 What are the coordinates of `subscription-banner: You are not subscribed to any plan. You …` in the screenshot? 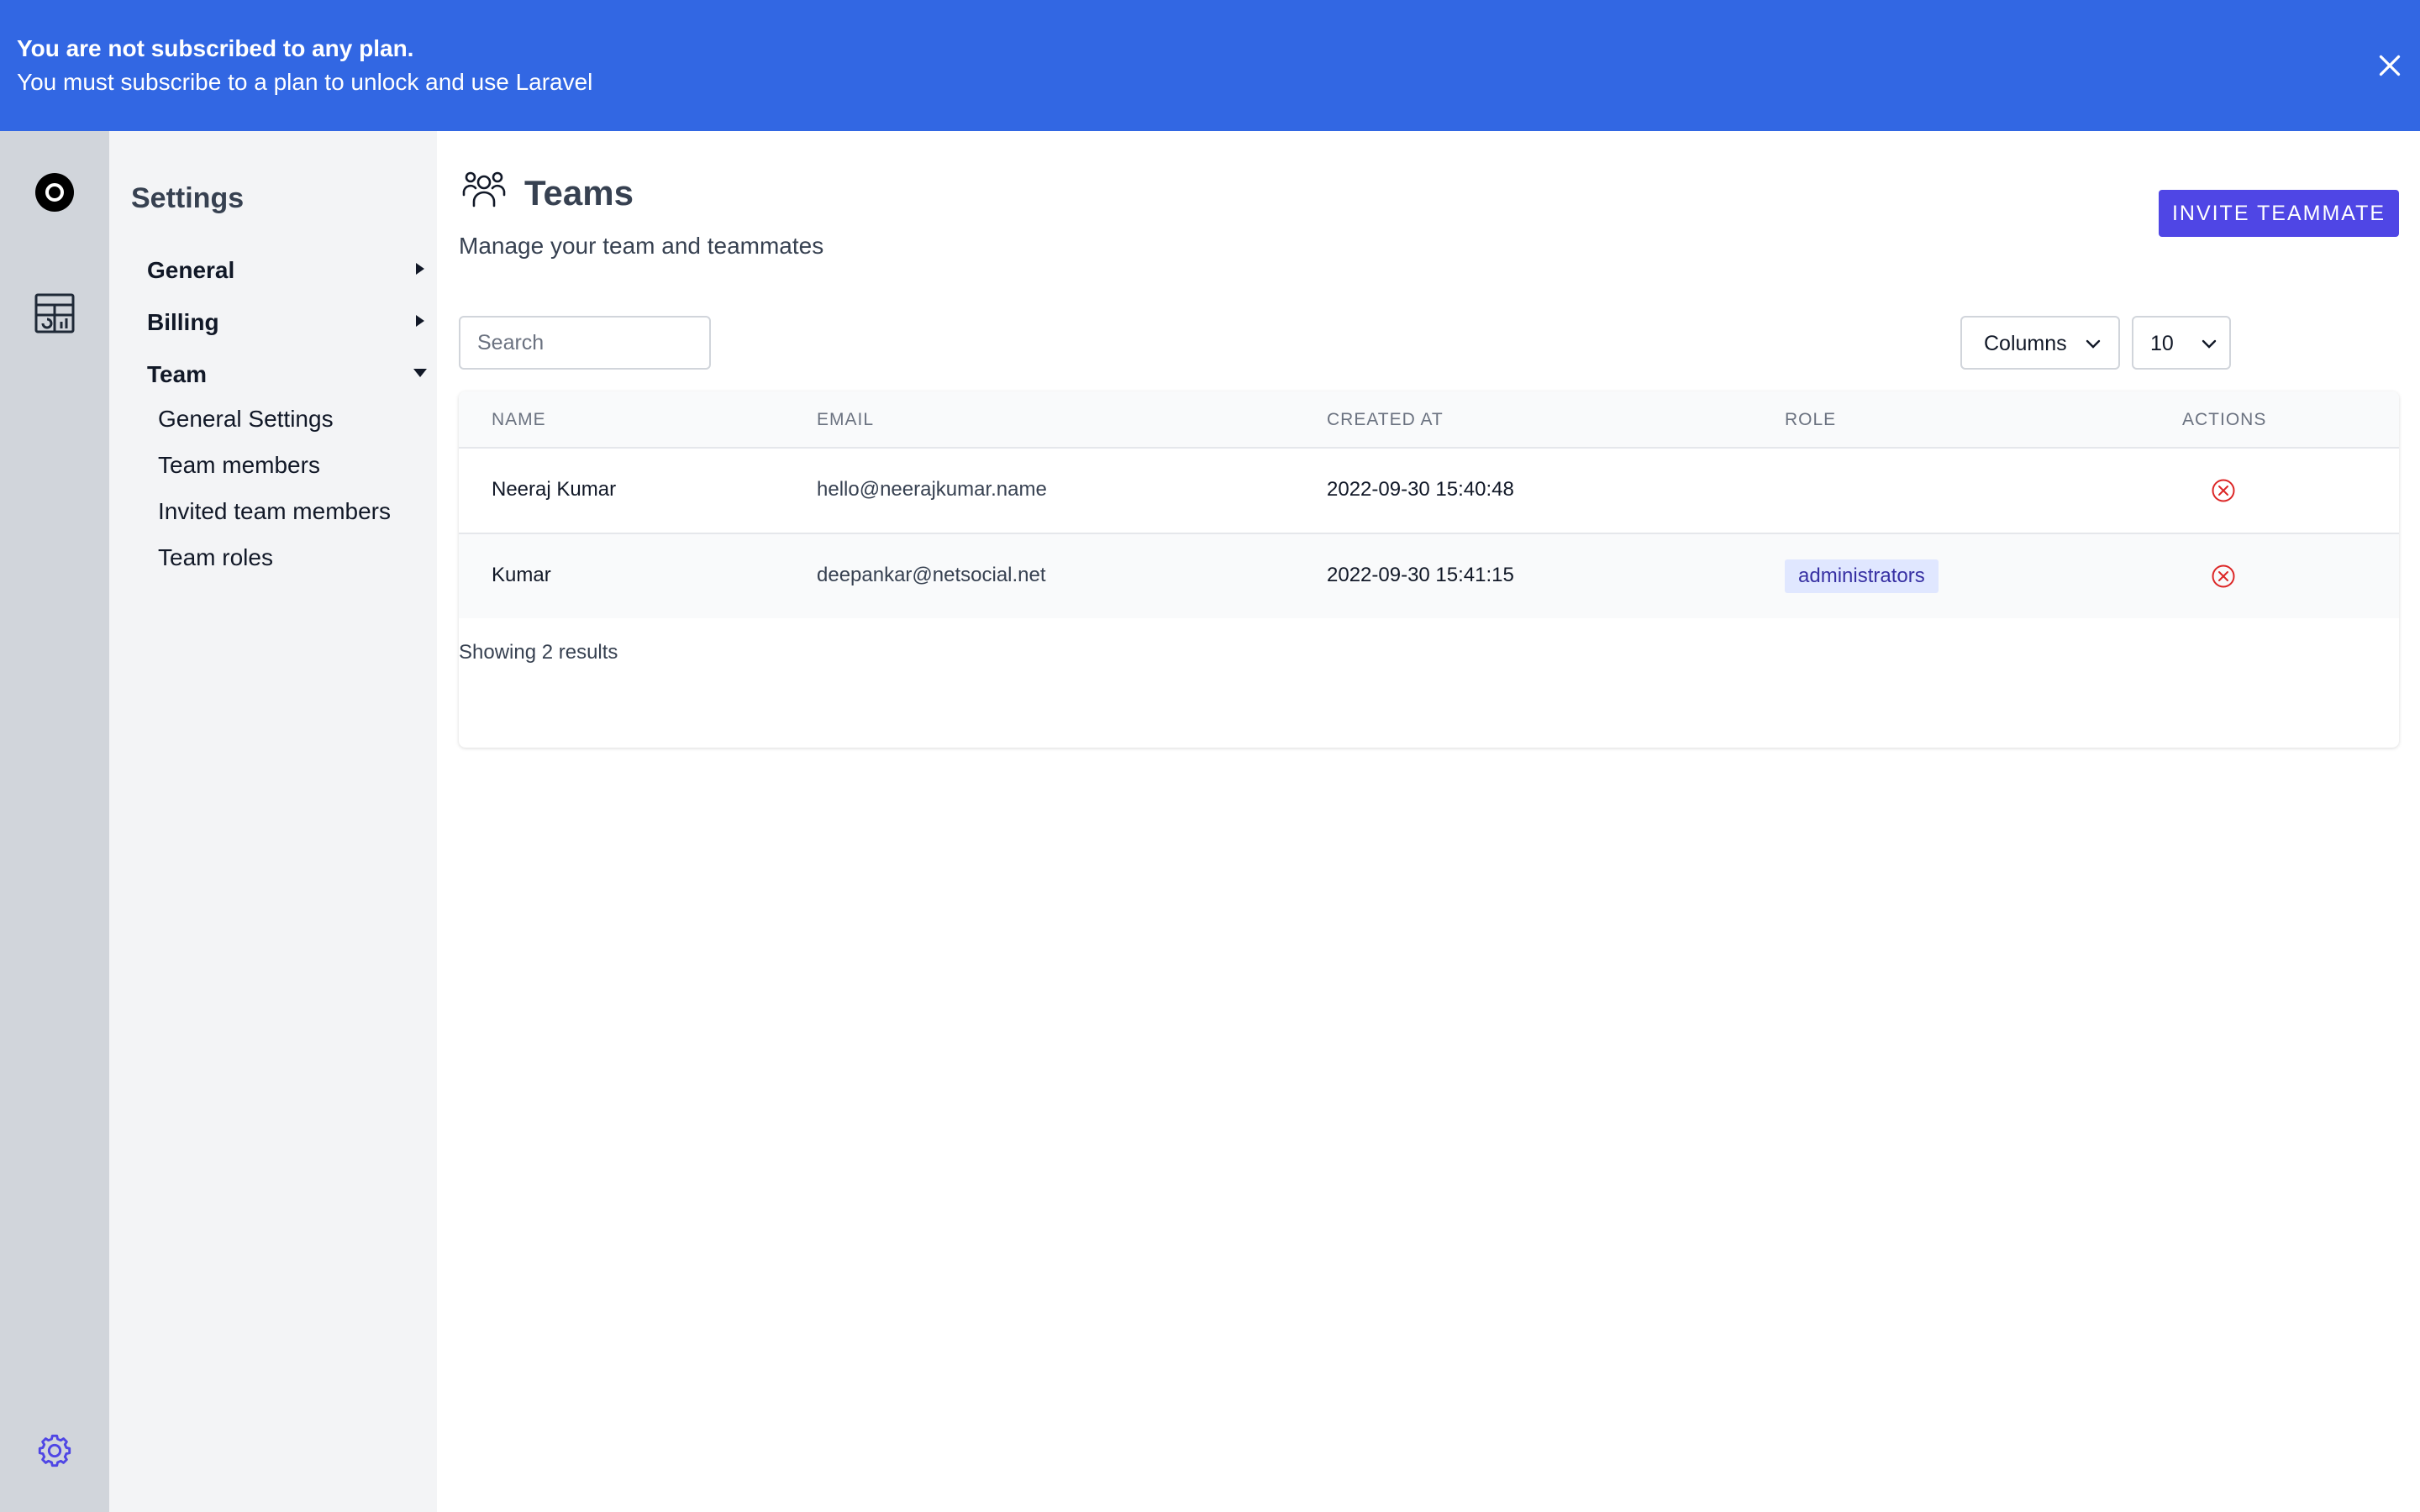 It's located at (1210, 65).